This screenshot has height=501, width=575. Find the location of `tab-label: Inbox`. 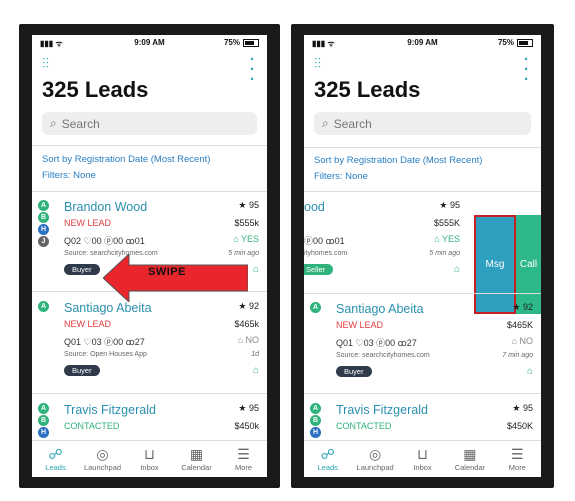

tab-label: Inbox is located at coordinates (422, 467).